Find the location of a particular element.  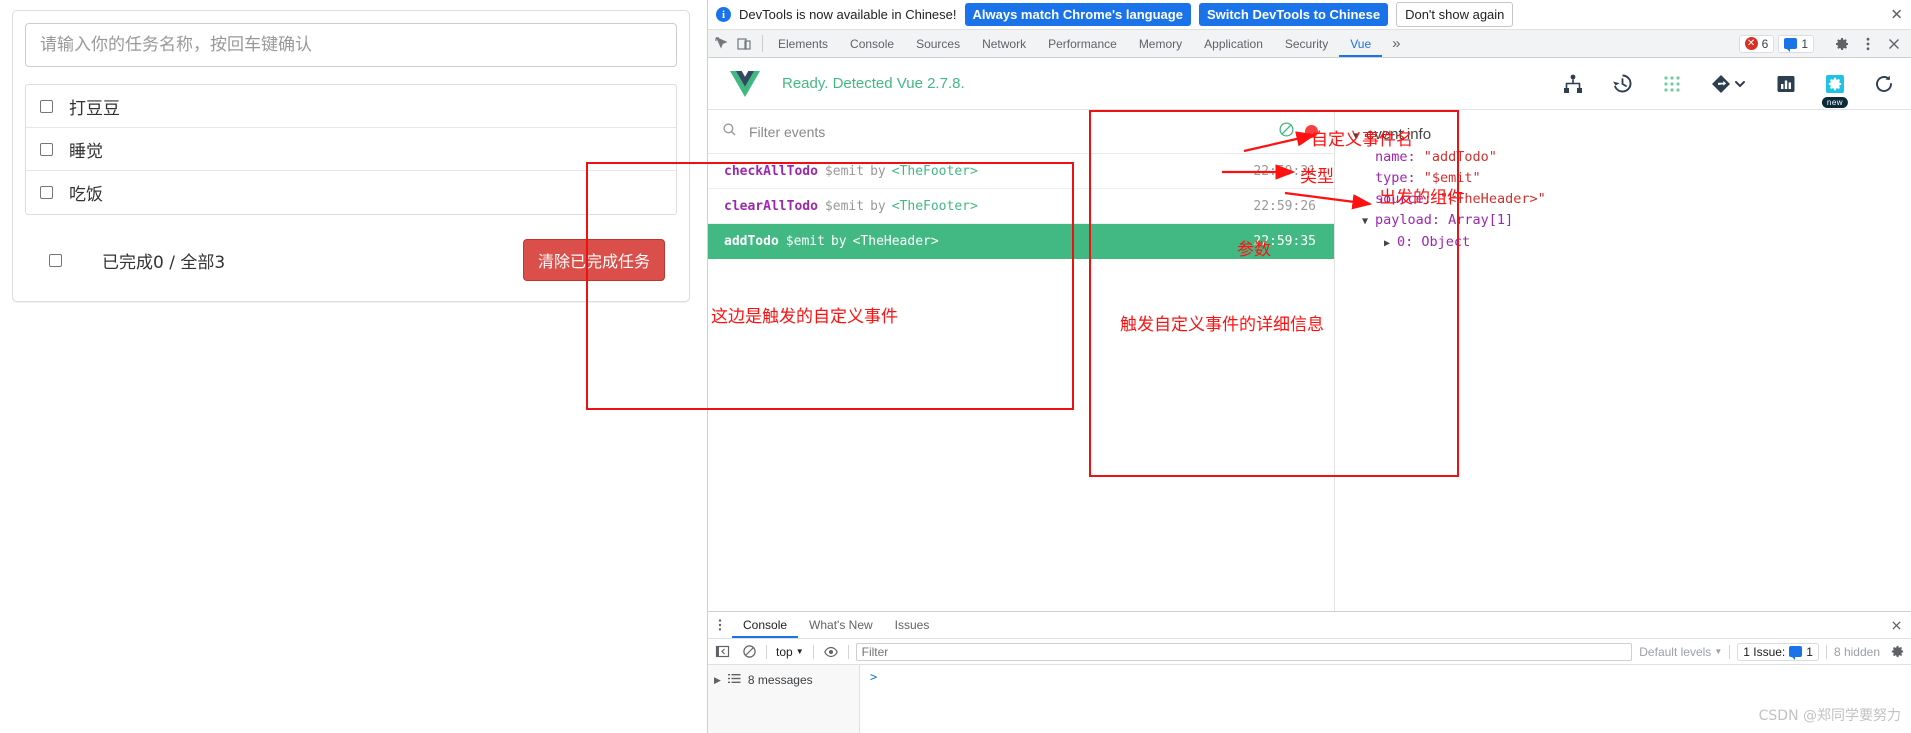

event-name: clearAllTodo is located at coordinates (771, 206).